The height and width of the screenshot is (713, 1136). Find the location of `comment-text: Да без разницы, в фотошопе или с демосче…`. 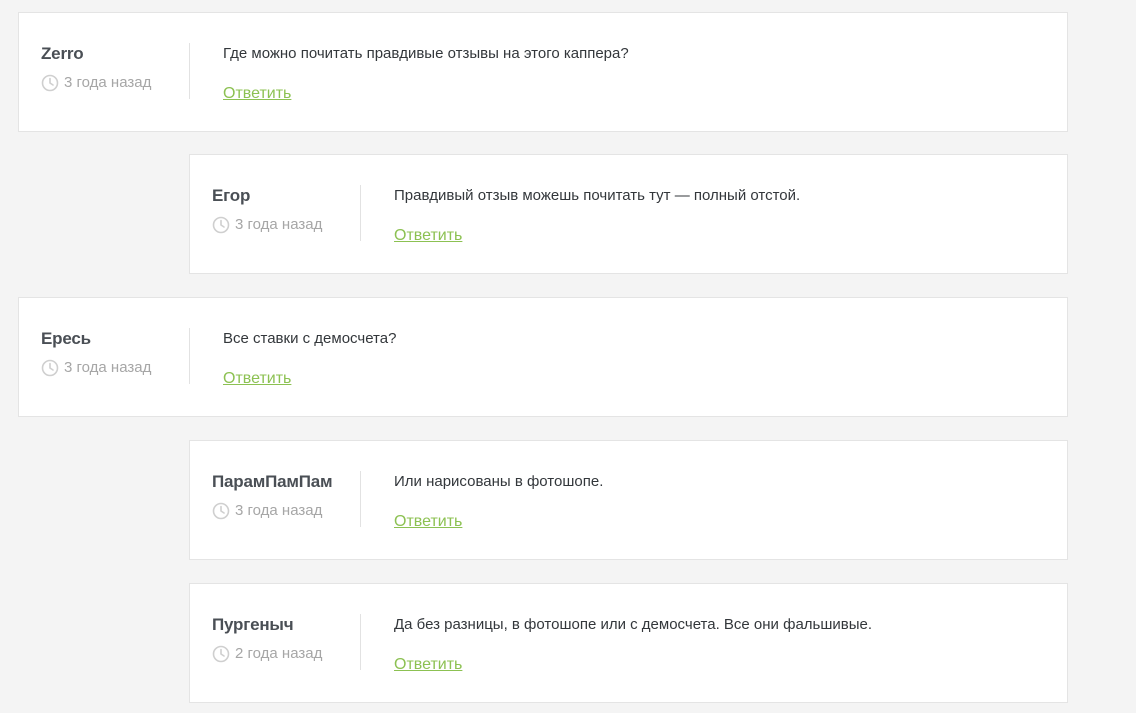

comment-text: Да без разницы, в фотошопе или с демосче… is located at coordinates (633, 624).